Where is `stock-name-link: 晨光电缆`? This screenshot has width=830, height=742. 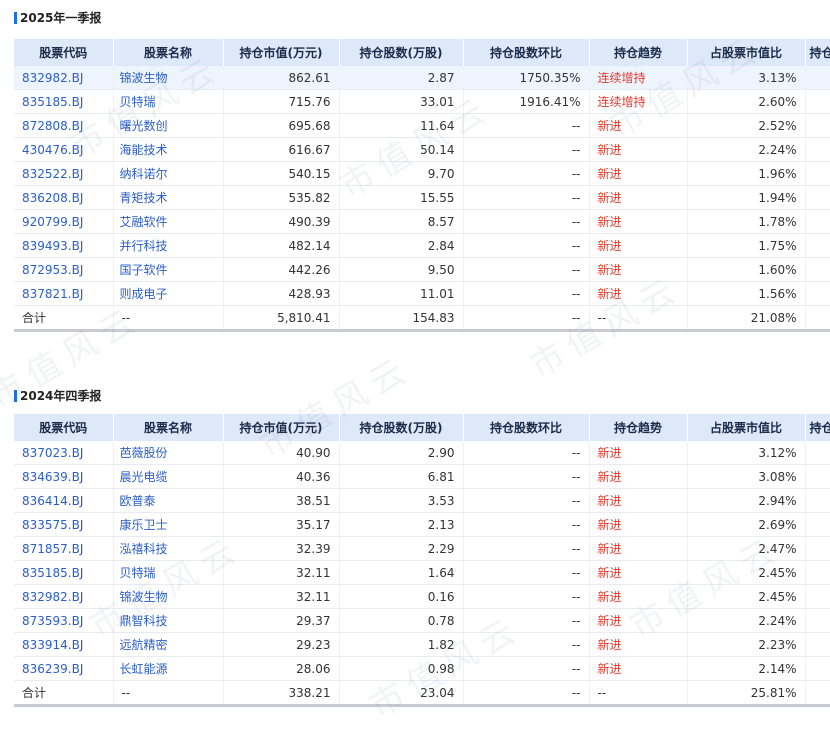 stock-name-link: 晨光电缆 is located at coordinates (168, 476).